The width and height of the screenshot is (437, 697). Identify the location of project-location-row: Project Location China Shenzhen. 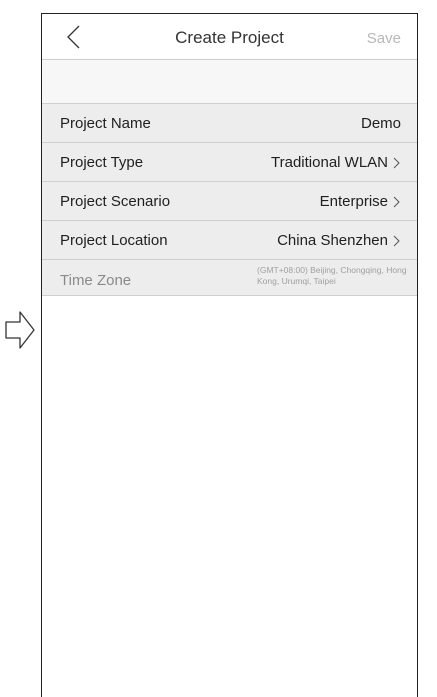
(229, 240).